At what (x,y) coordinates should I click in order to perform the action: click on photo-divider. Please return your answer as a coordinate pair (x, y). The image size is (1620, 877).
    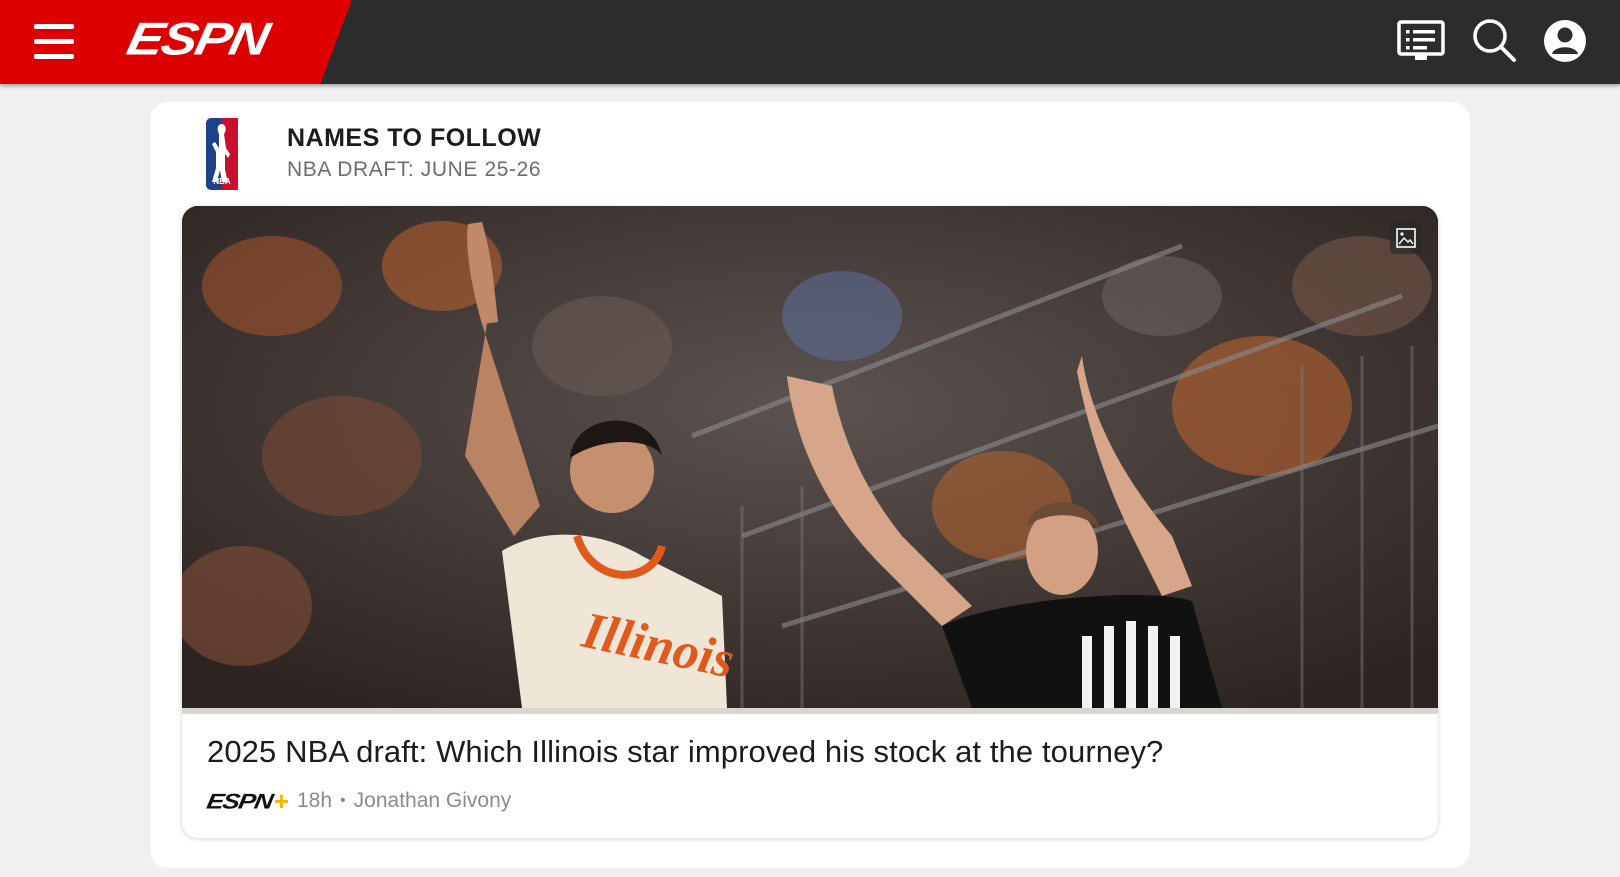
    Looking at the image, I should click on (810, 711).